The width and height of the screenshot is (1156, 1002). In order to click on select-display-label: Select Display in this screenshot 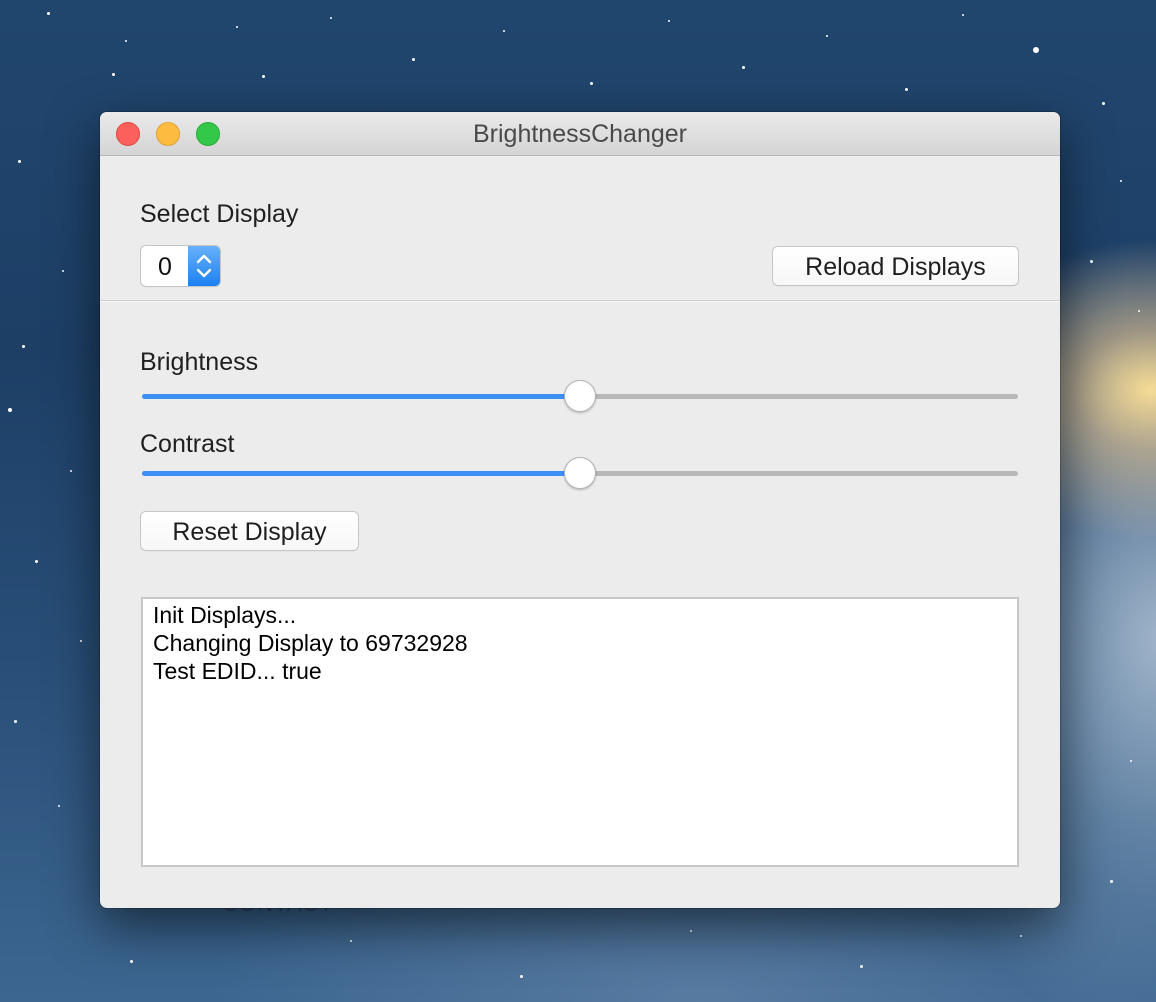, I will do `click(219, 214)`.